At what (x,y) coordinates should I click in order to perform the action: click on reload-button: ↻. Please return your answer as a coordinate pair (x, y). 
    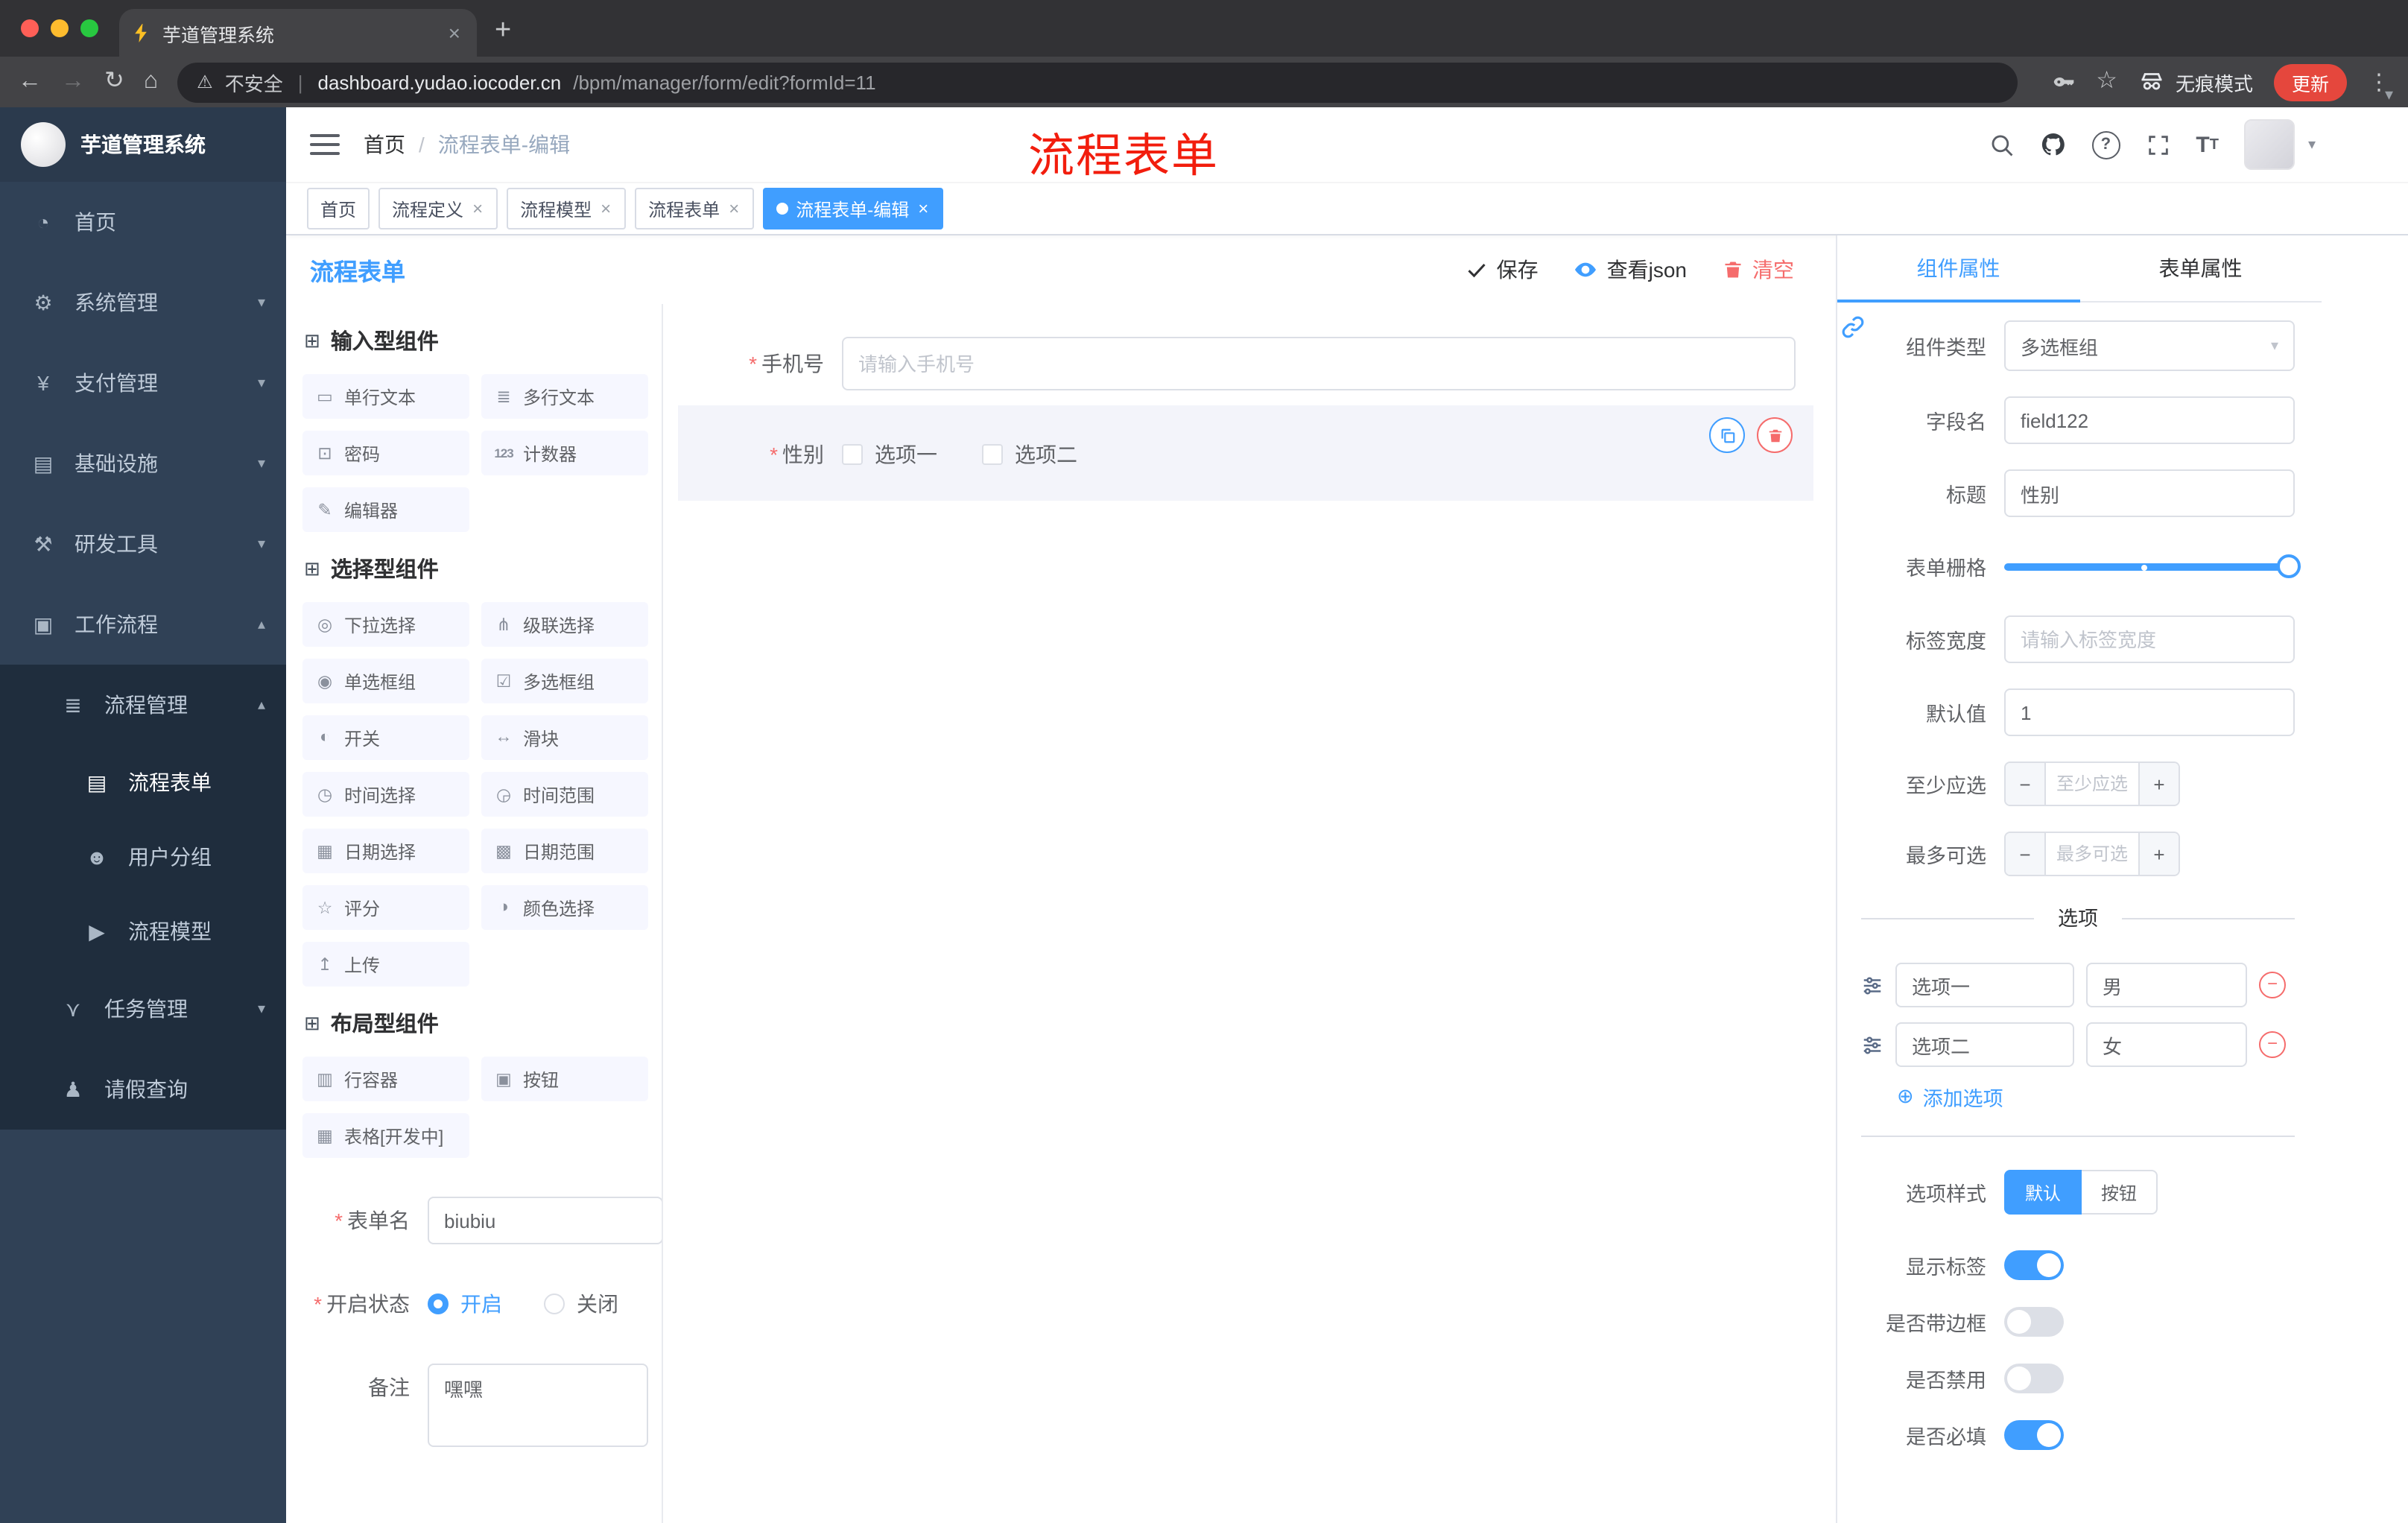
    Looking at the image, I should click on (114, 81).